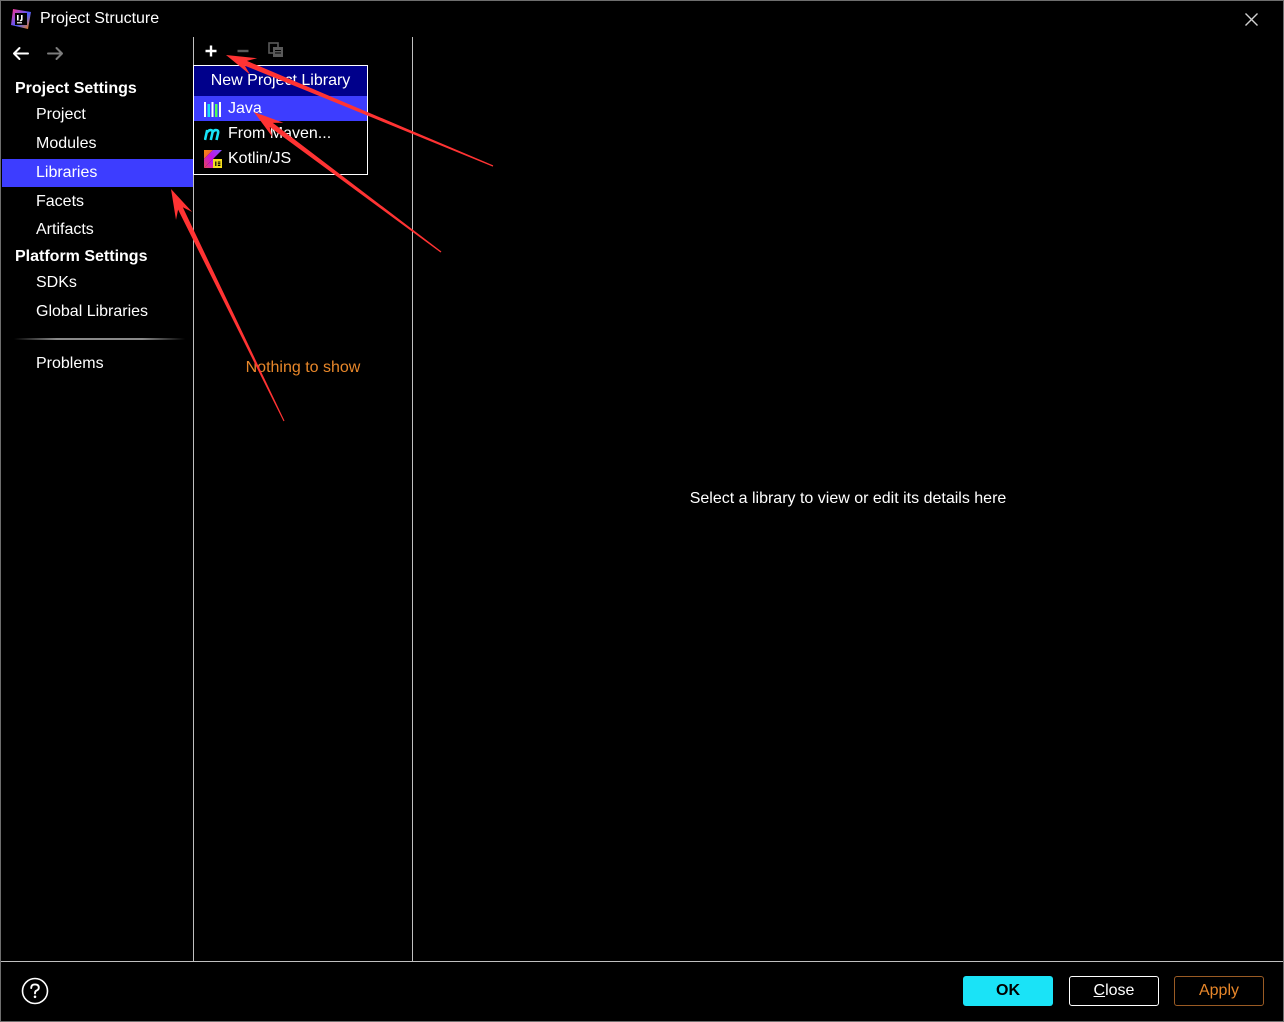  Describe the element at coordinates (245, 108) in the screenshot. I see `popup-item-label: Java` at that location.